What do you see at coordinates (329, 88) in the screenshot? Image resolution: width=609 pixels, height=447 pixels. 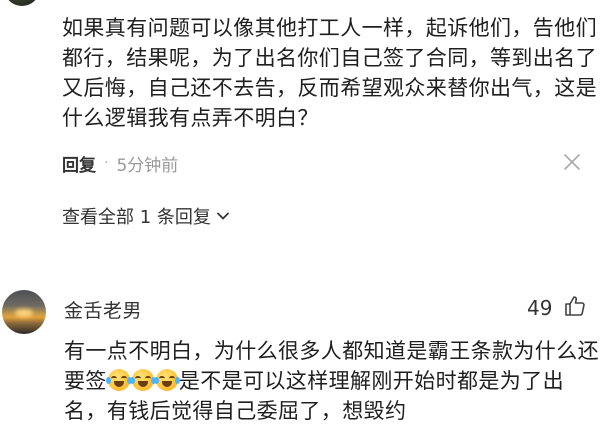 I see `comment-line: 又后悔，自己还不去告，反而希望观众来替你出气，这是` at bounding box center [329, 88].